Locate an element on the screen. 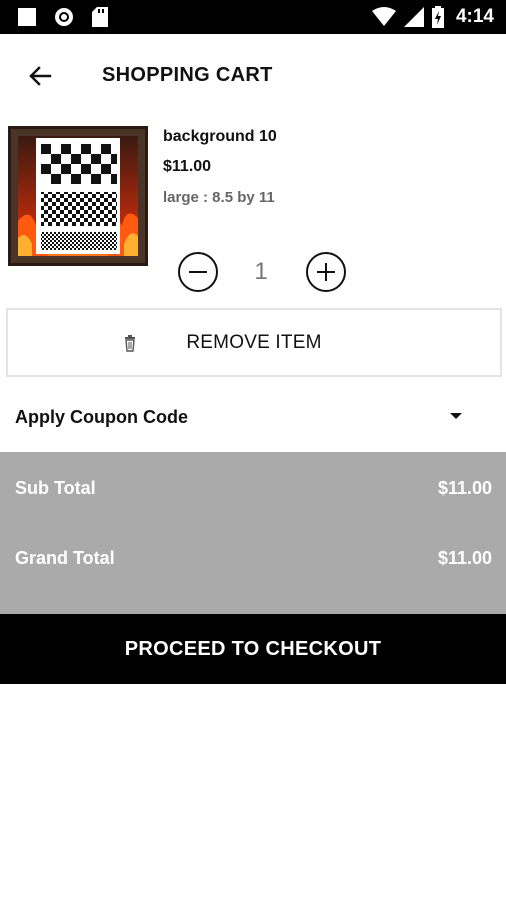  page-title: SHOPPING CART is located at coordinates (187, 75).